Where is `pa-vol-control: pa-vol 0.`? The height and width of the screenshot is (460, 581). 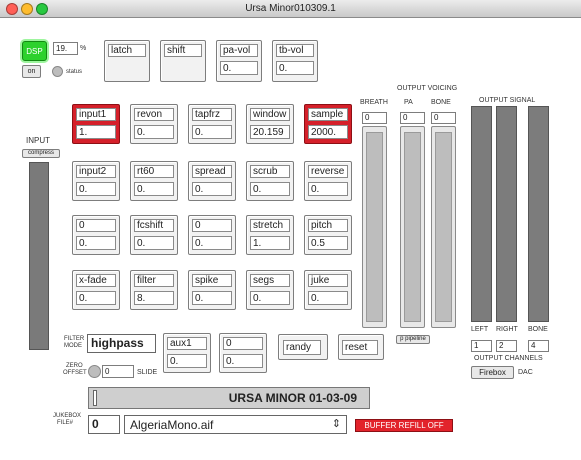
pa-vol-control: pa-vol 0. is located at coordinates (239, 61).